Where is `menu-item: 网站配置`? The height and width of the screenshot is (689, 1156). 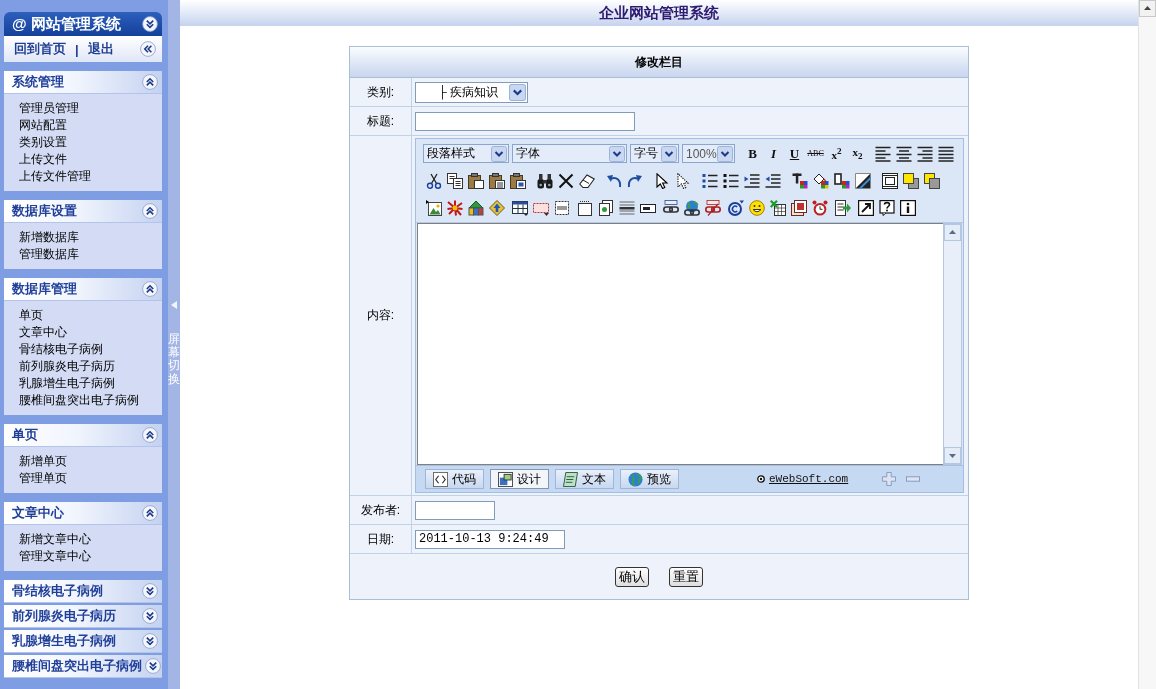 menu-item: 网站配置 is located at coordinates (43, 125).